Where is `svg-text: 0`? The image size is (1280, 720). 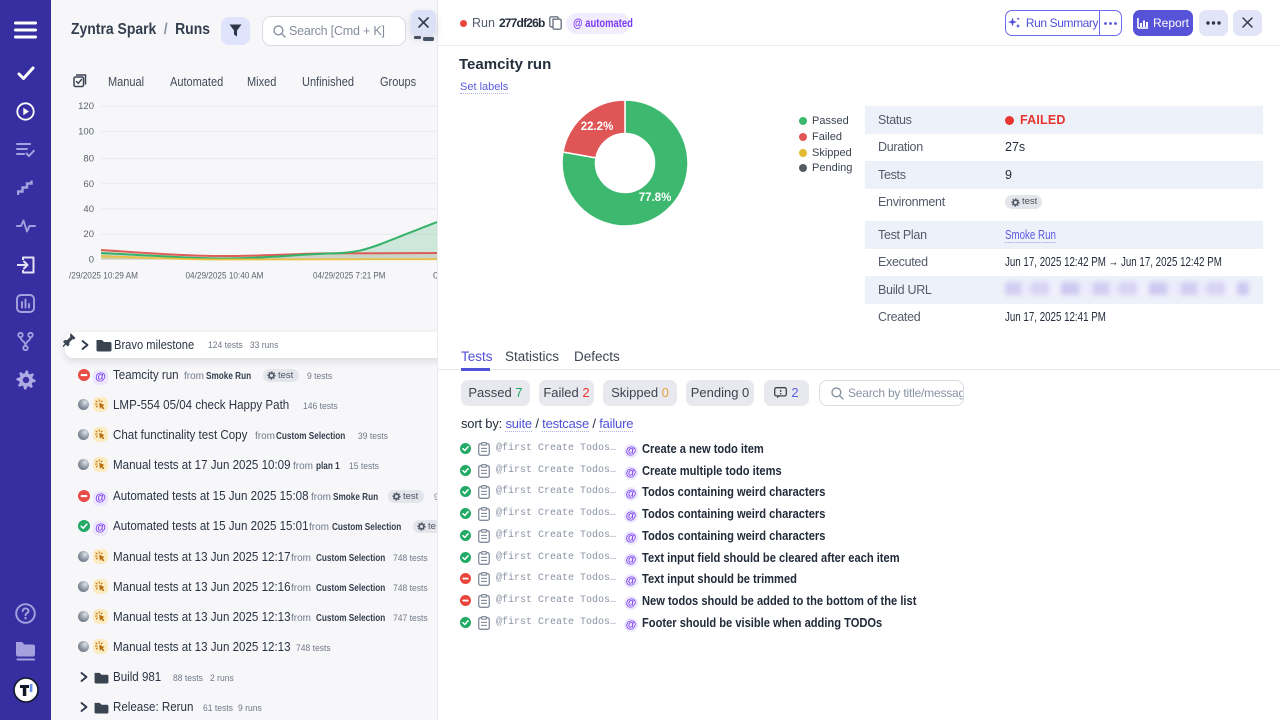 svg-text: 0 is located at coordinates (91, 259).